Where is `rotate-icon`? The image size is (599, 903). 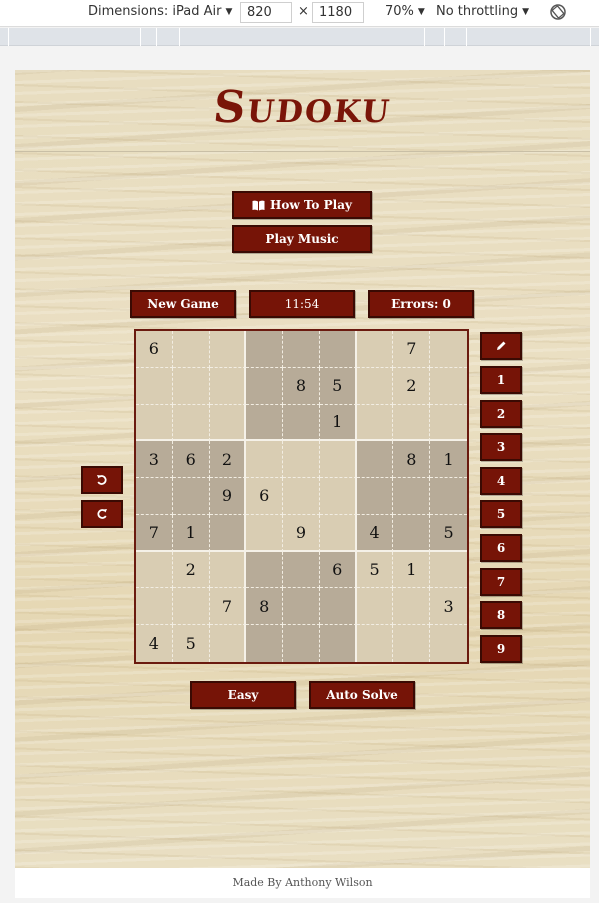 rotate-icon is located at coordinates (558, 12).